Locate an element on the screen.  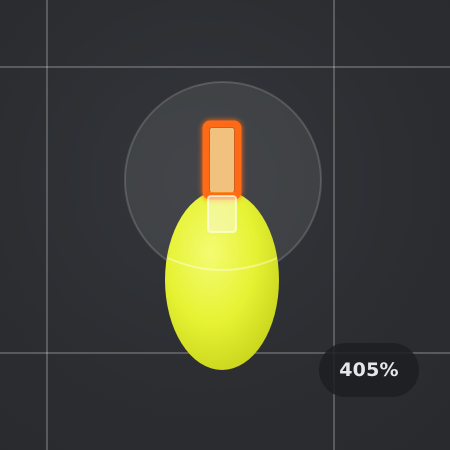
zoom-level-badge: 405% is located at coordinates (369, 370).